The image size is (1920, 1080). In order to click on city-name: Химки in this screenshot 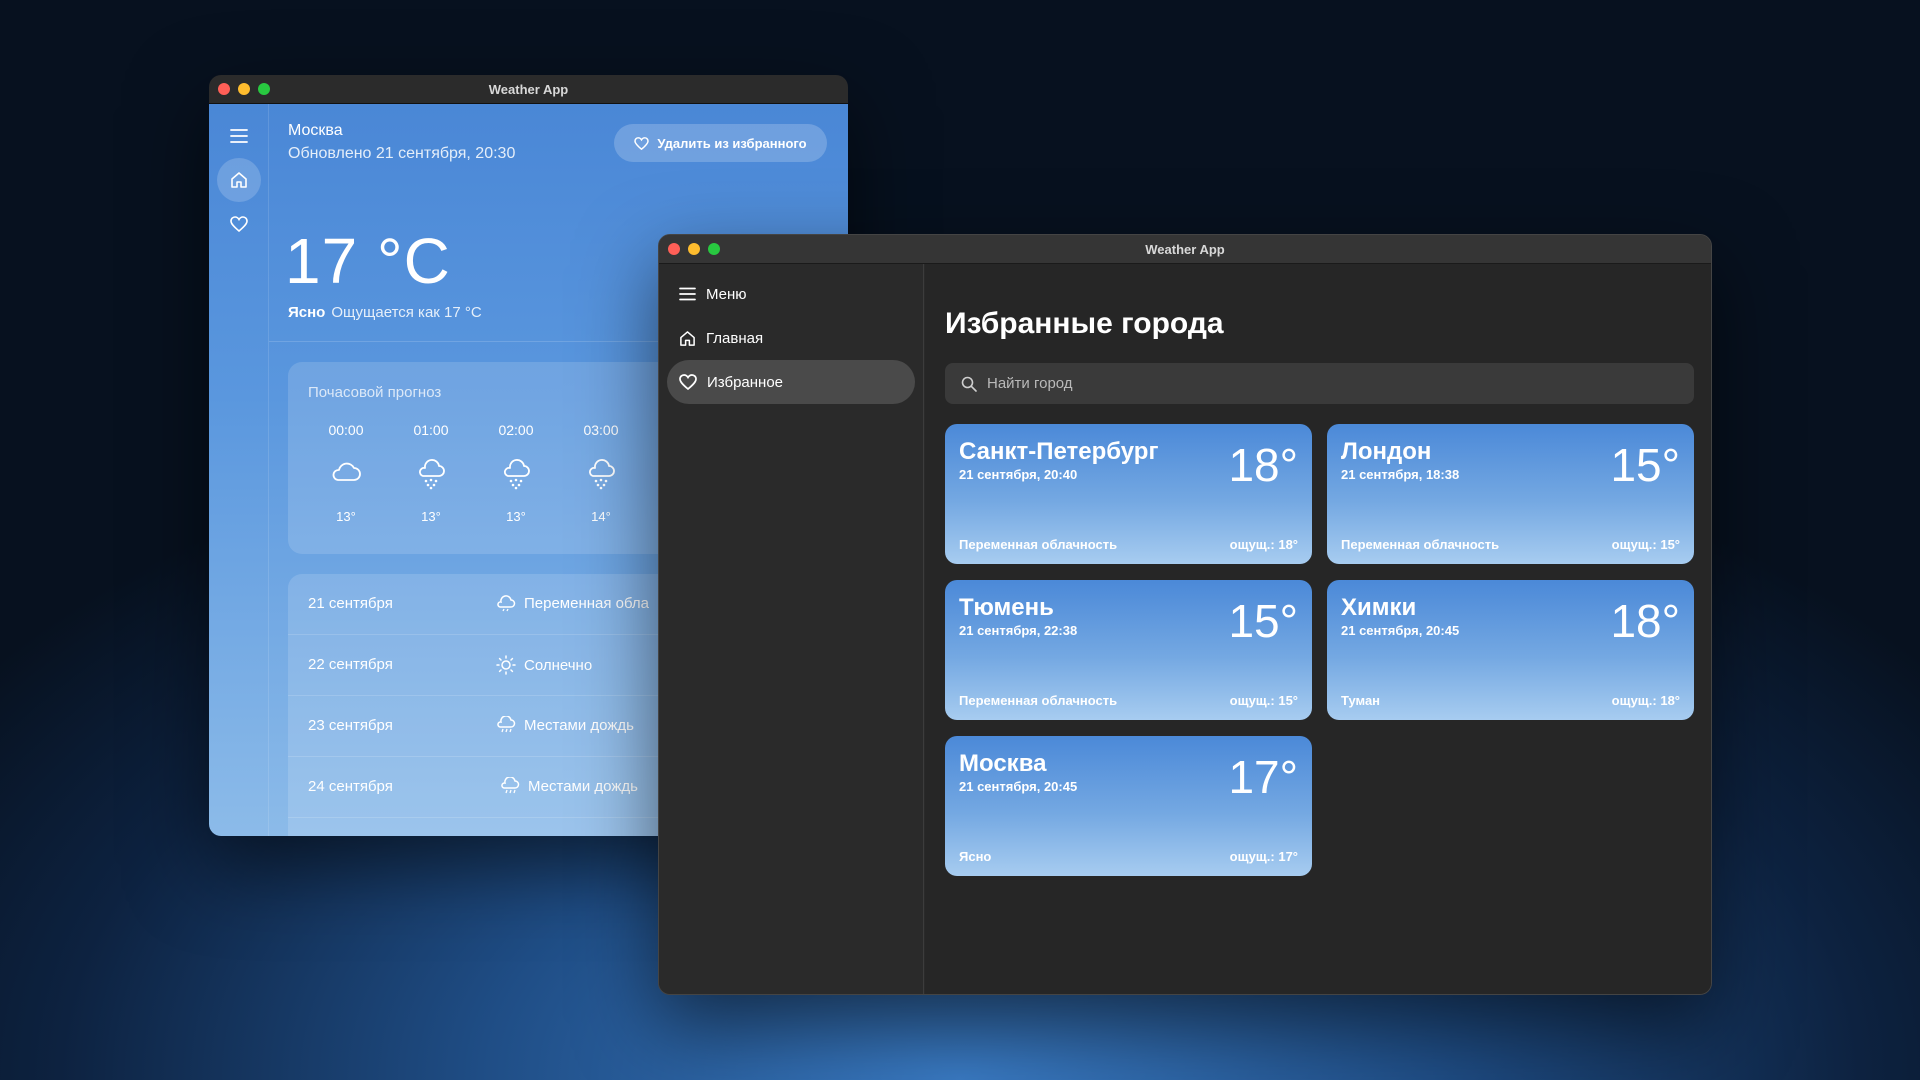, I will do `click(1379, 607)`.